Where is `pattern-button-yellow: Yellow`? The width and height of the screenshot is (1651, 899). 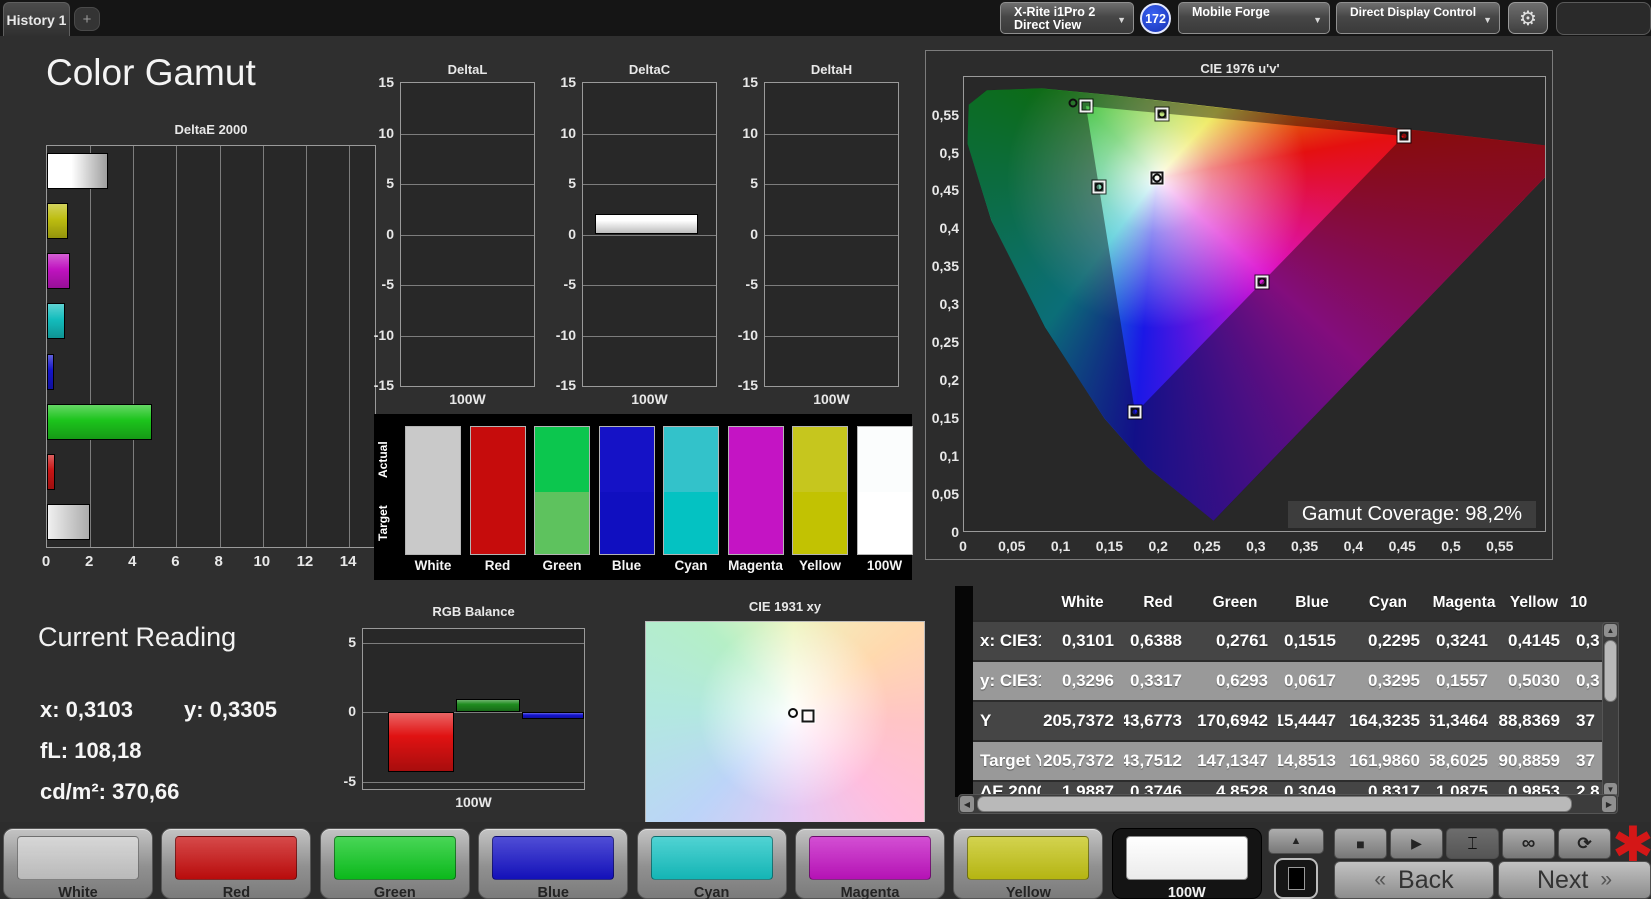 pattern-button-yellow: Yellow is located at coordinates (1028, 863).